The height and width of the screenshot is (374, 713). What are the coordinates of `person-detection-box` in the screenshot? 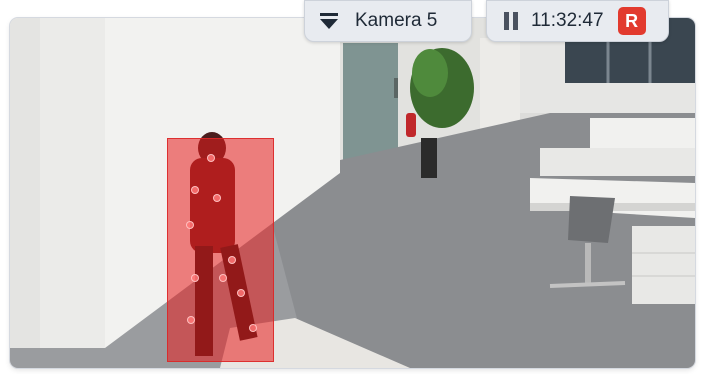 It's located at (220, 250).